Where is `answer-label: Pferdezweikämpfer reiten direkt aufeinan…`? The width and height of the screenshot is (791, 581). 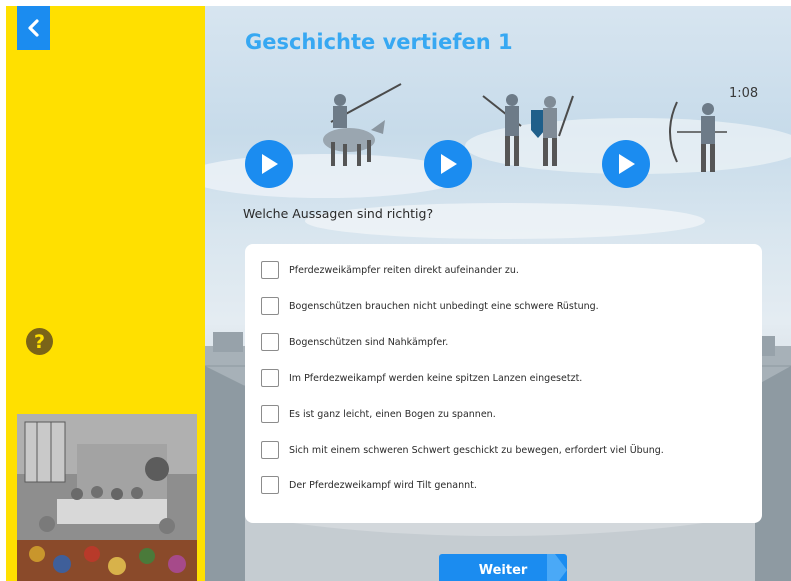
answer-label: Pferdezweikämpfer reiten direkt aufeinan… is located at coordinates (404, 270).